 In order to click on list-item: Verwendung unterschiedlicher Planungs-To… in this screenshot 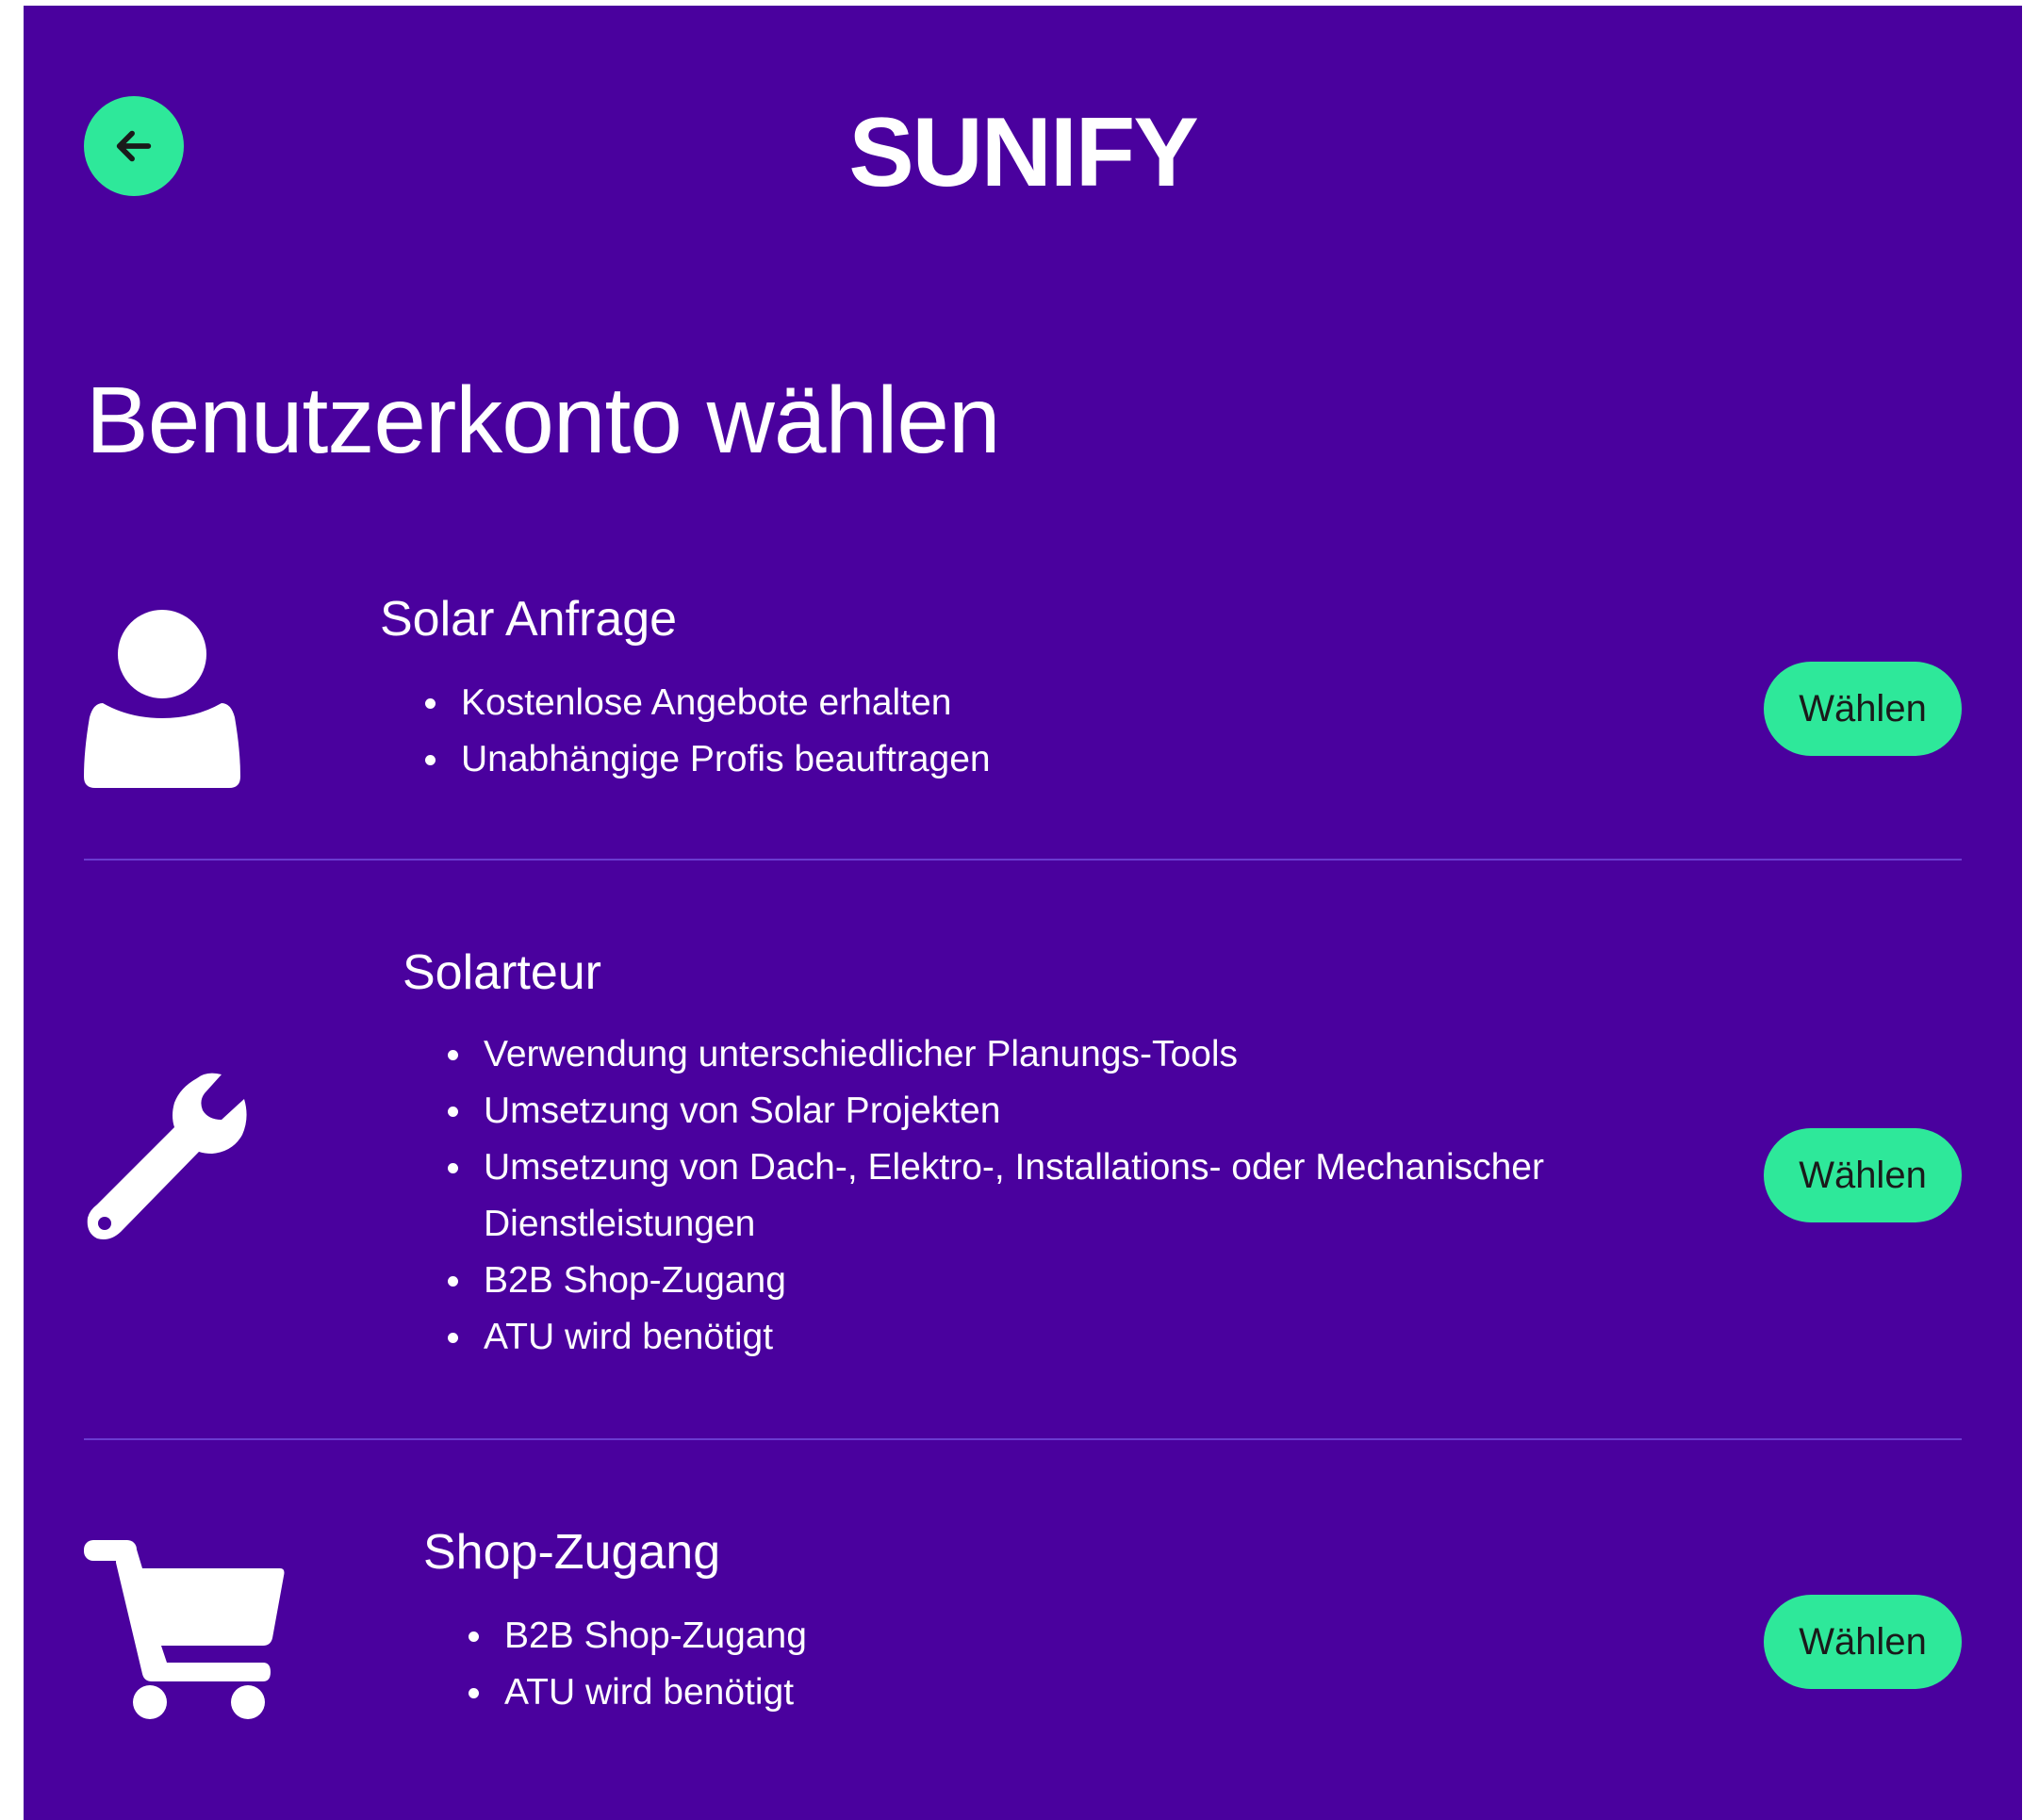, I will do `click(1041, 1054)`.